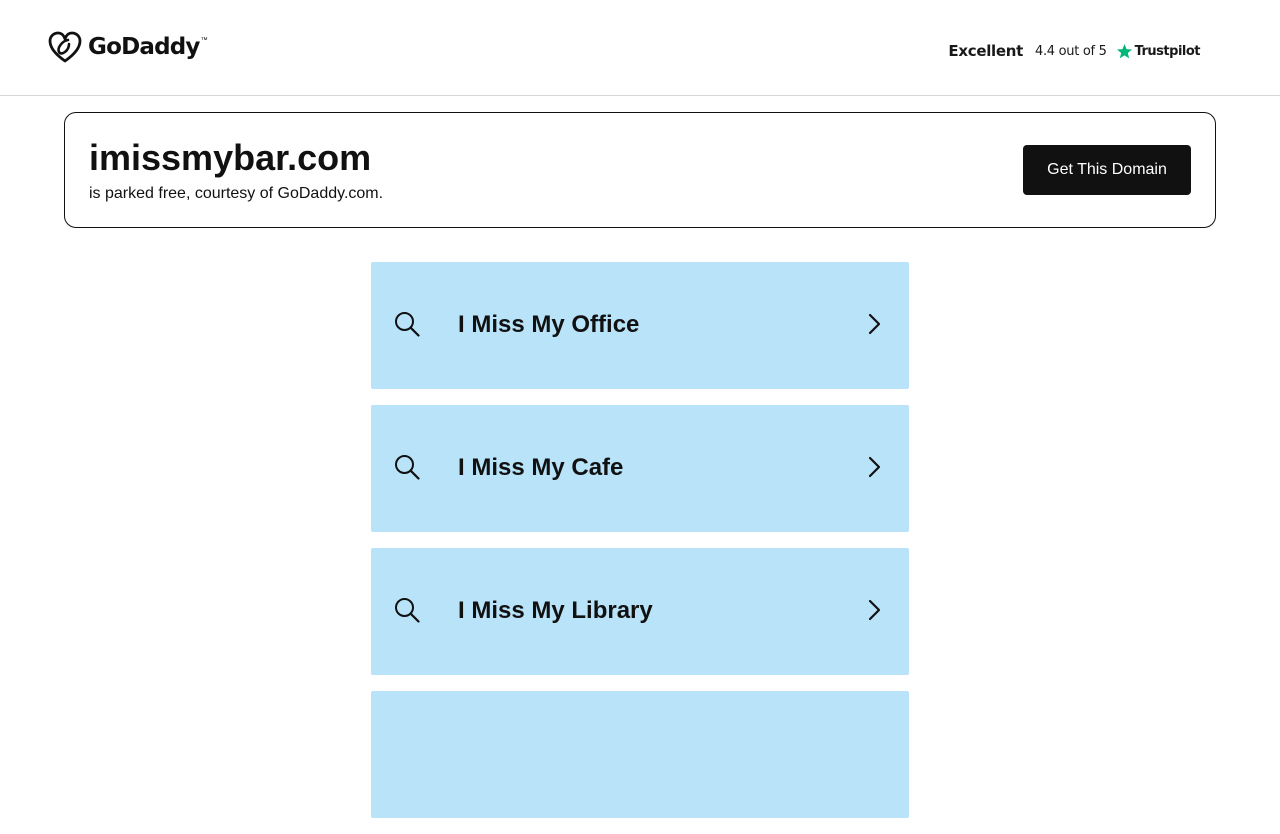  Describe the element at coordinates (1167, 51) in the screenshot. I see `trustpilot-brand: Trustpilot` at that location.